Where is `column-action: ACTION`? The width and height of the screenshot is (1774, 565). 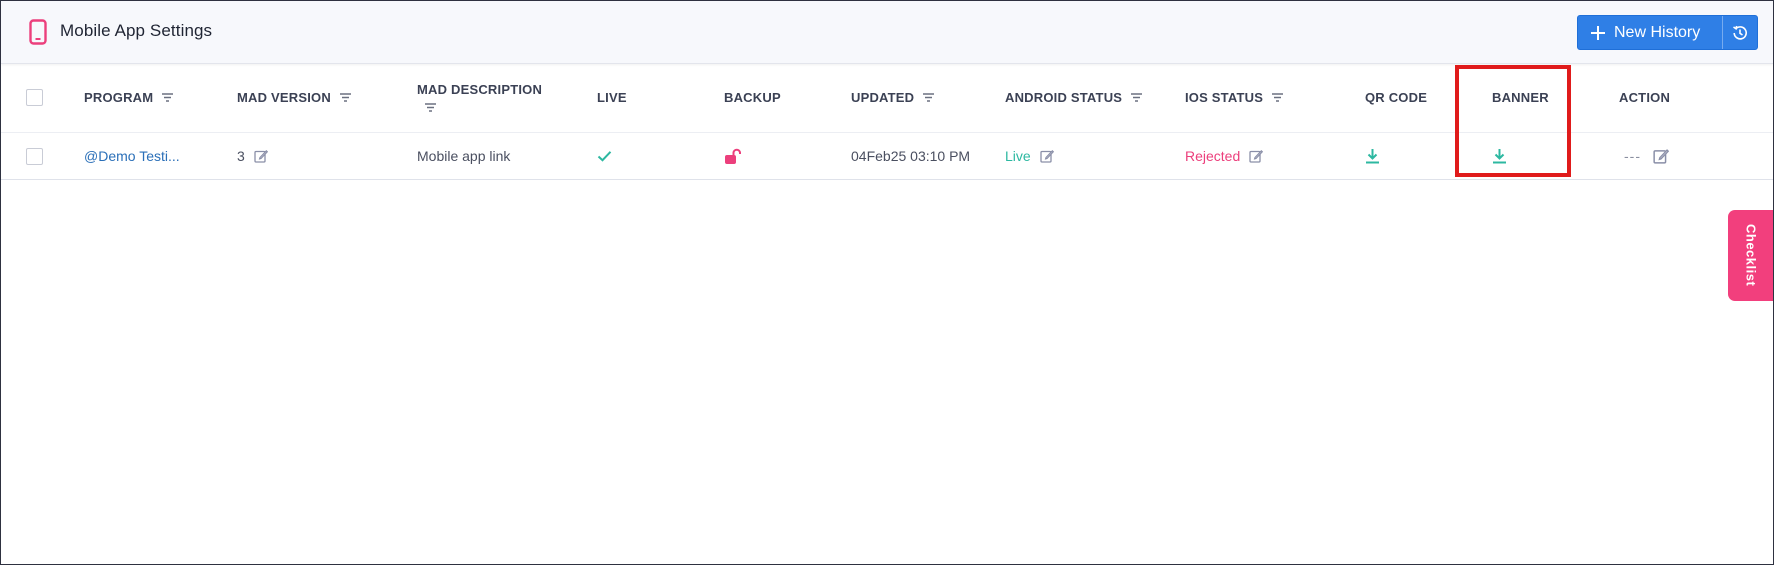
column-action: ACTION is located at coordinates (1644, 97).